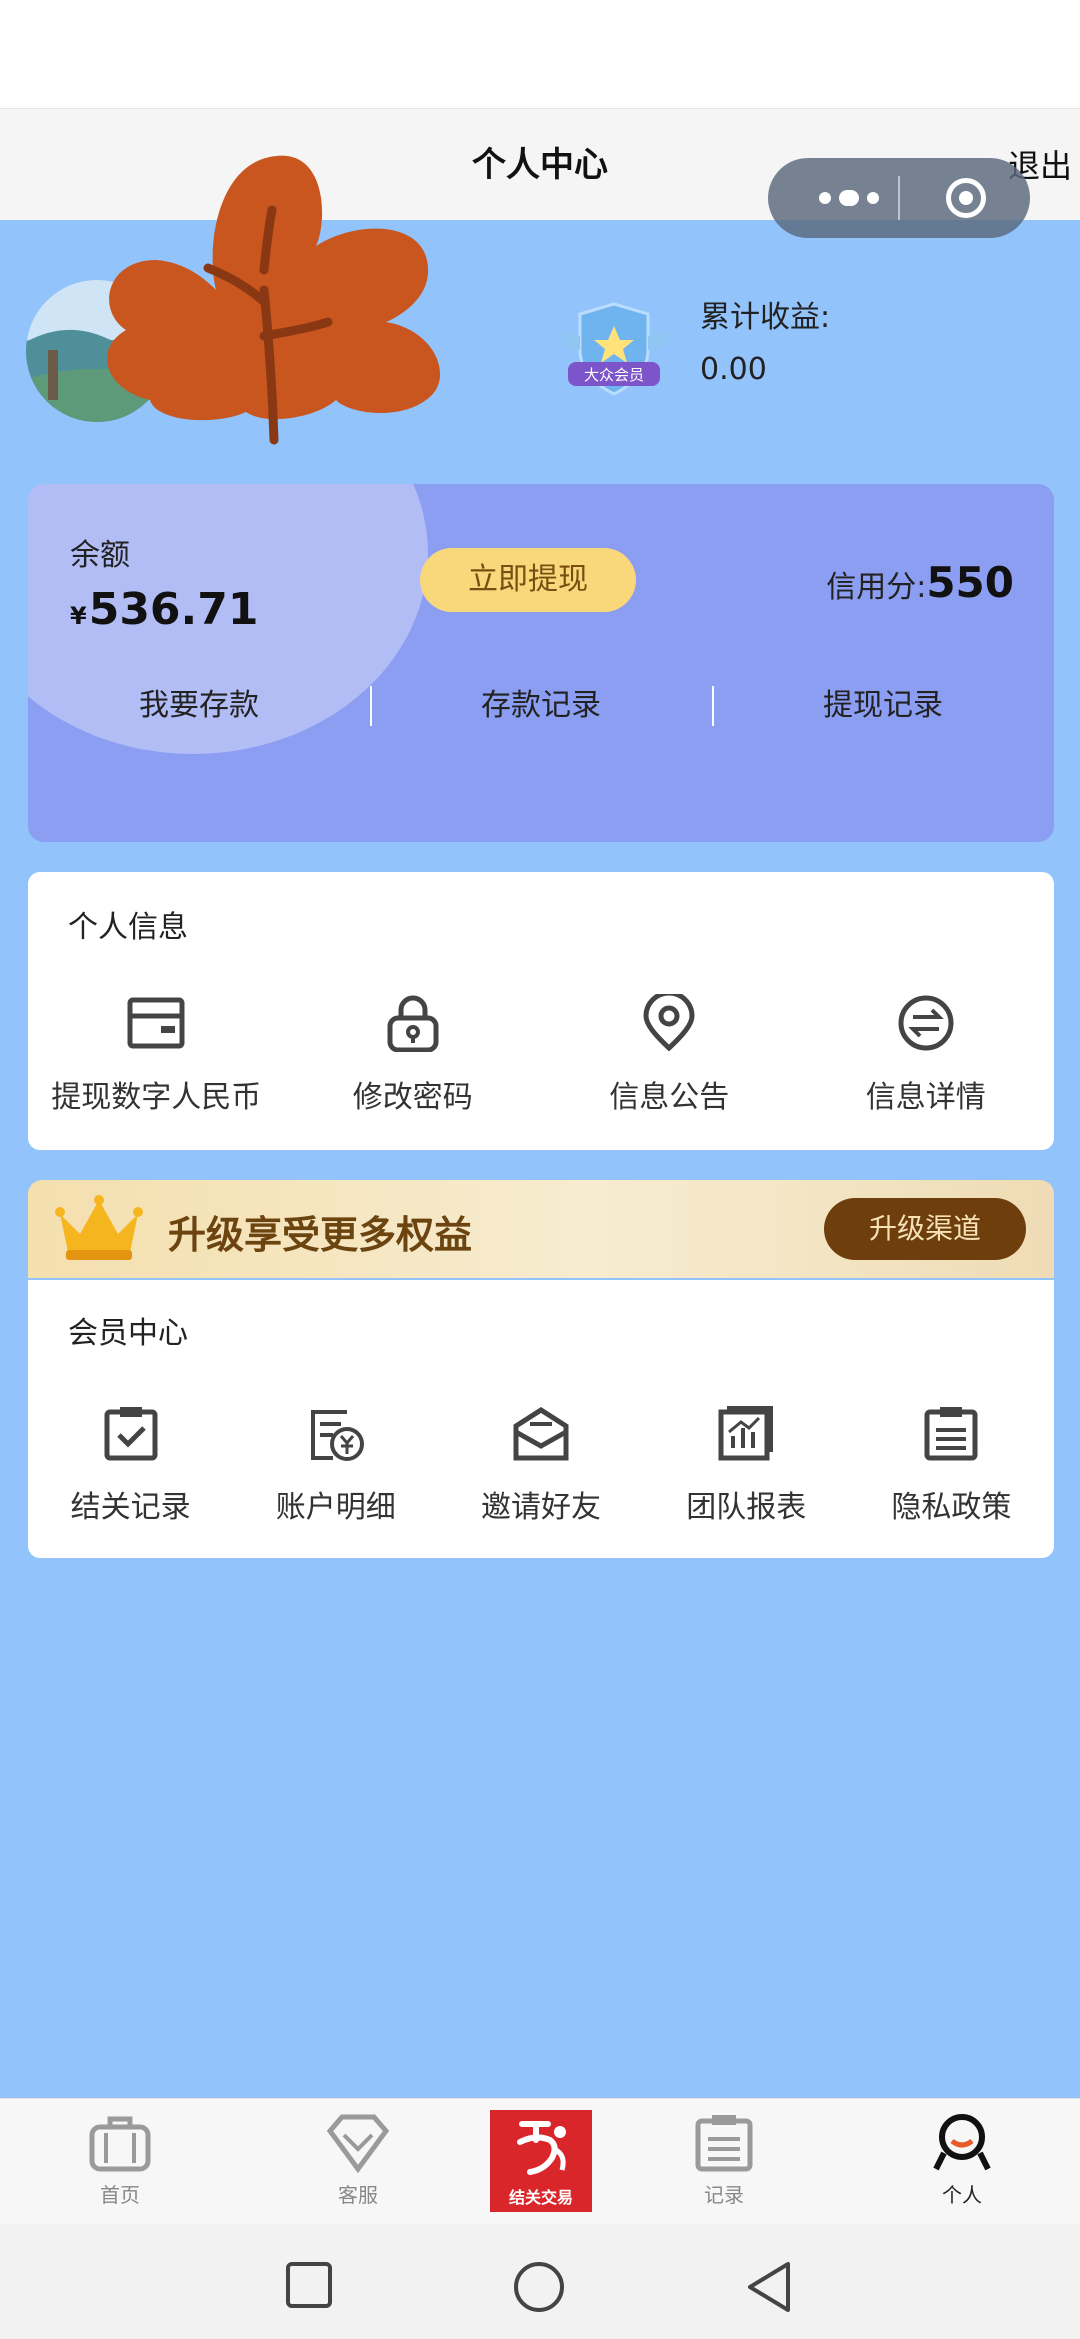 The height and width of the screenshot is (2339, 1080). Describe the element at coordinates (335, 1507) in the screenshot. I see `item-label: 账户明细` at that location.